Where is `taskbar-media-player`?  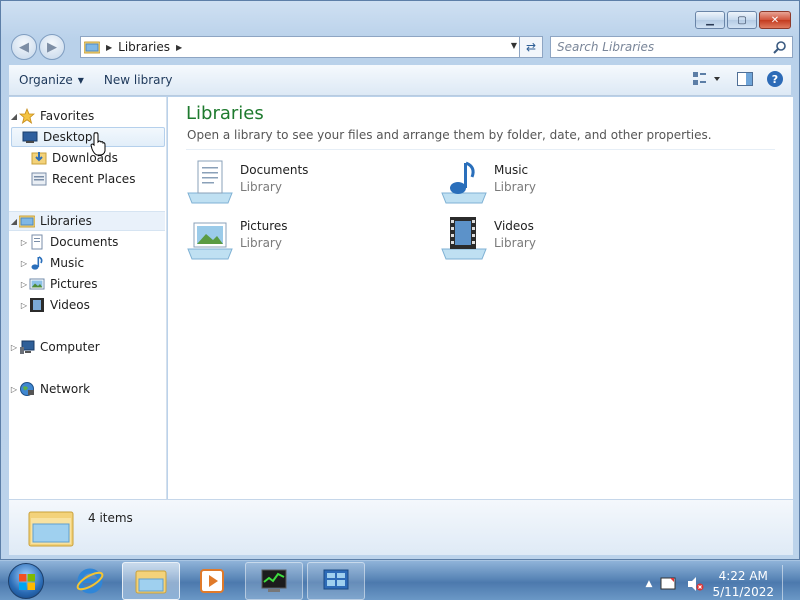 taskbar-media-player is located at coordinates (212, 581).